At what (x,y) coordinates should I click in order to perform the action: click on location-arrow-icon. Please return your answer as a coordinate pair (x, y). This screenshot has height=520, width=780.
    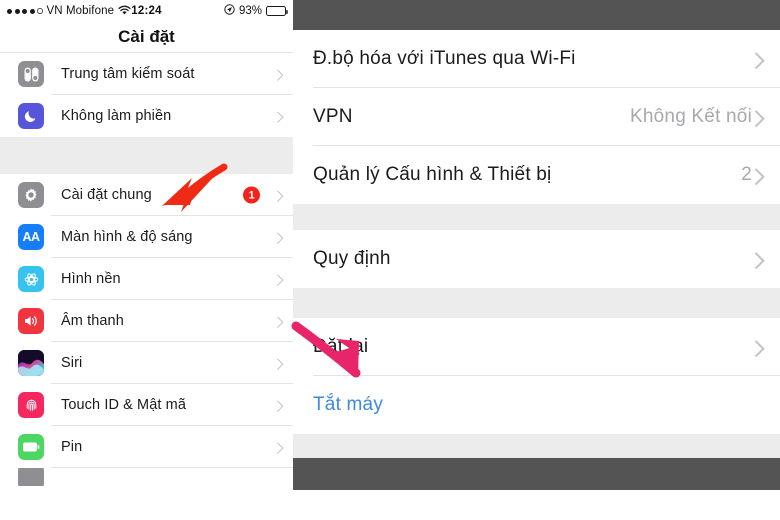
    Looking at the image, I should click on (229, 11).